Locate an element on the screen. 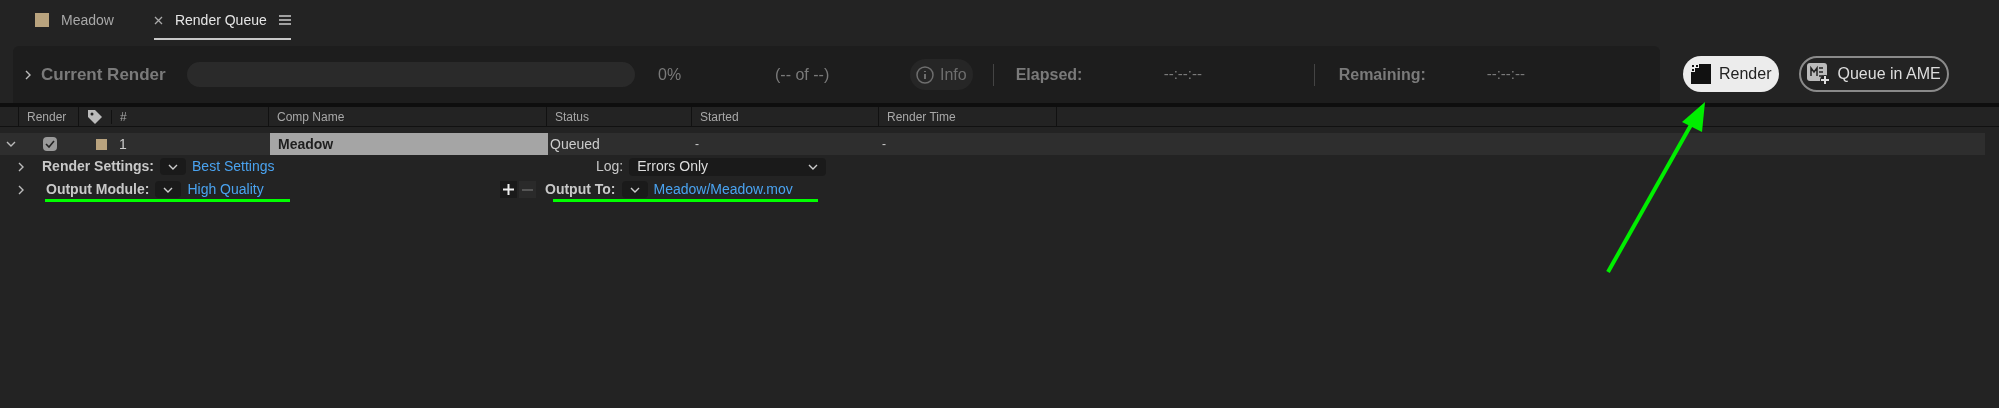  panel-tab: Render Queue is located at coordinates (222, 24).